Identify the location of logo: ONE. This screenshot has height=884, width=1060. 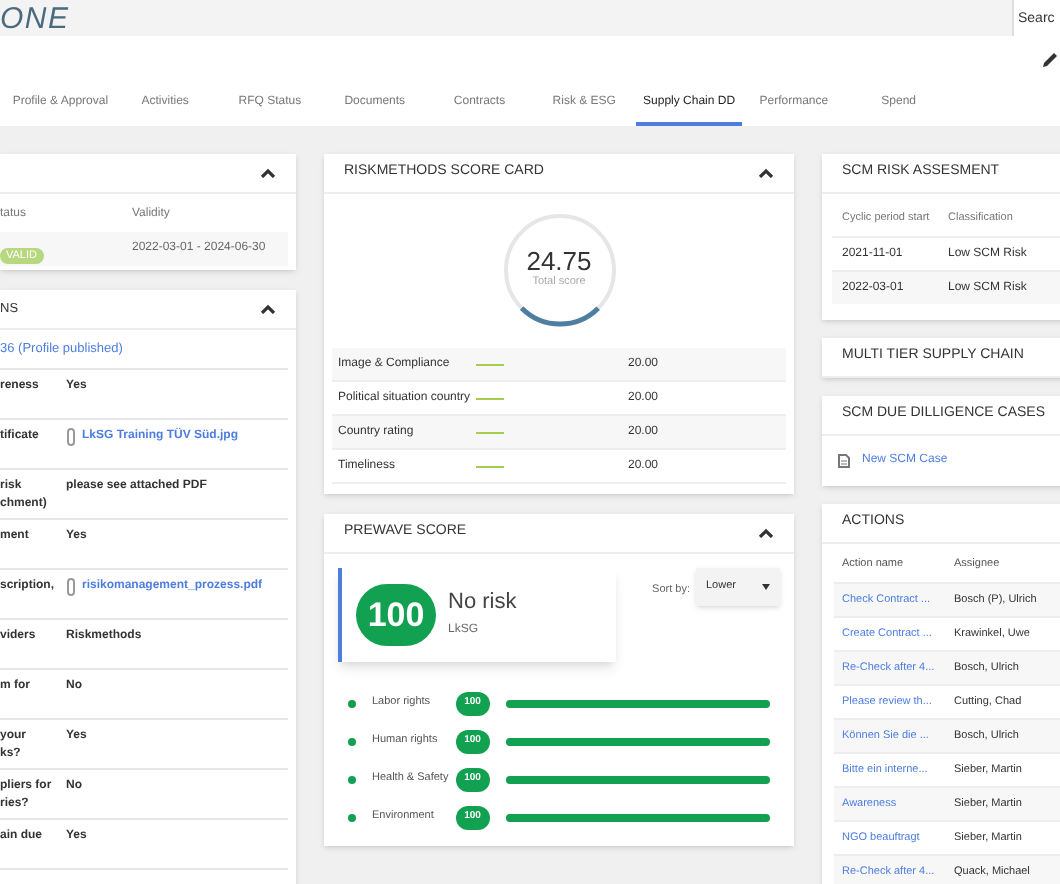
(35, 18).